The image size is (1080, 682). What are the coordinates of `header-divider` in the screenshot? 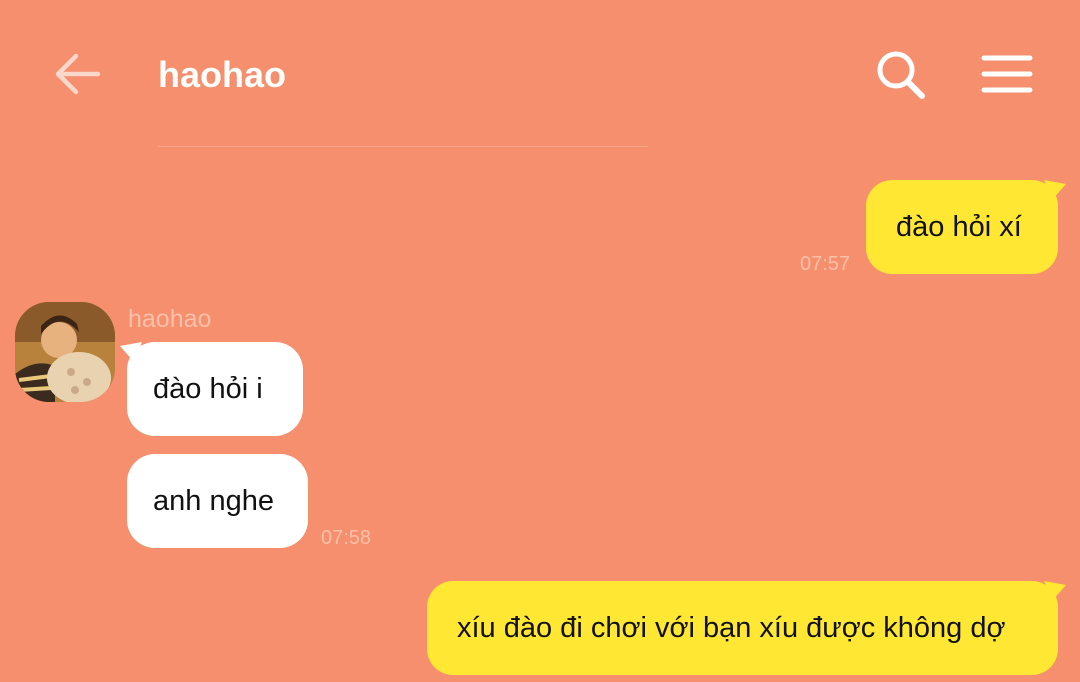 It's located at (403, 146).